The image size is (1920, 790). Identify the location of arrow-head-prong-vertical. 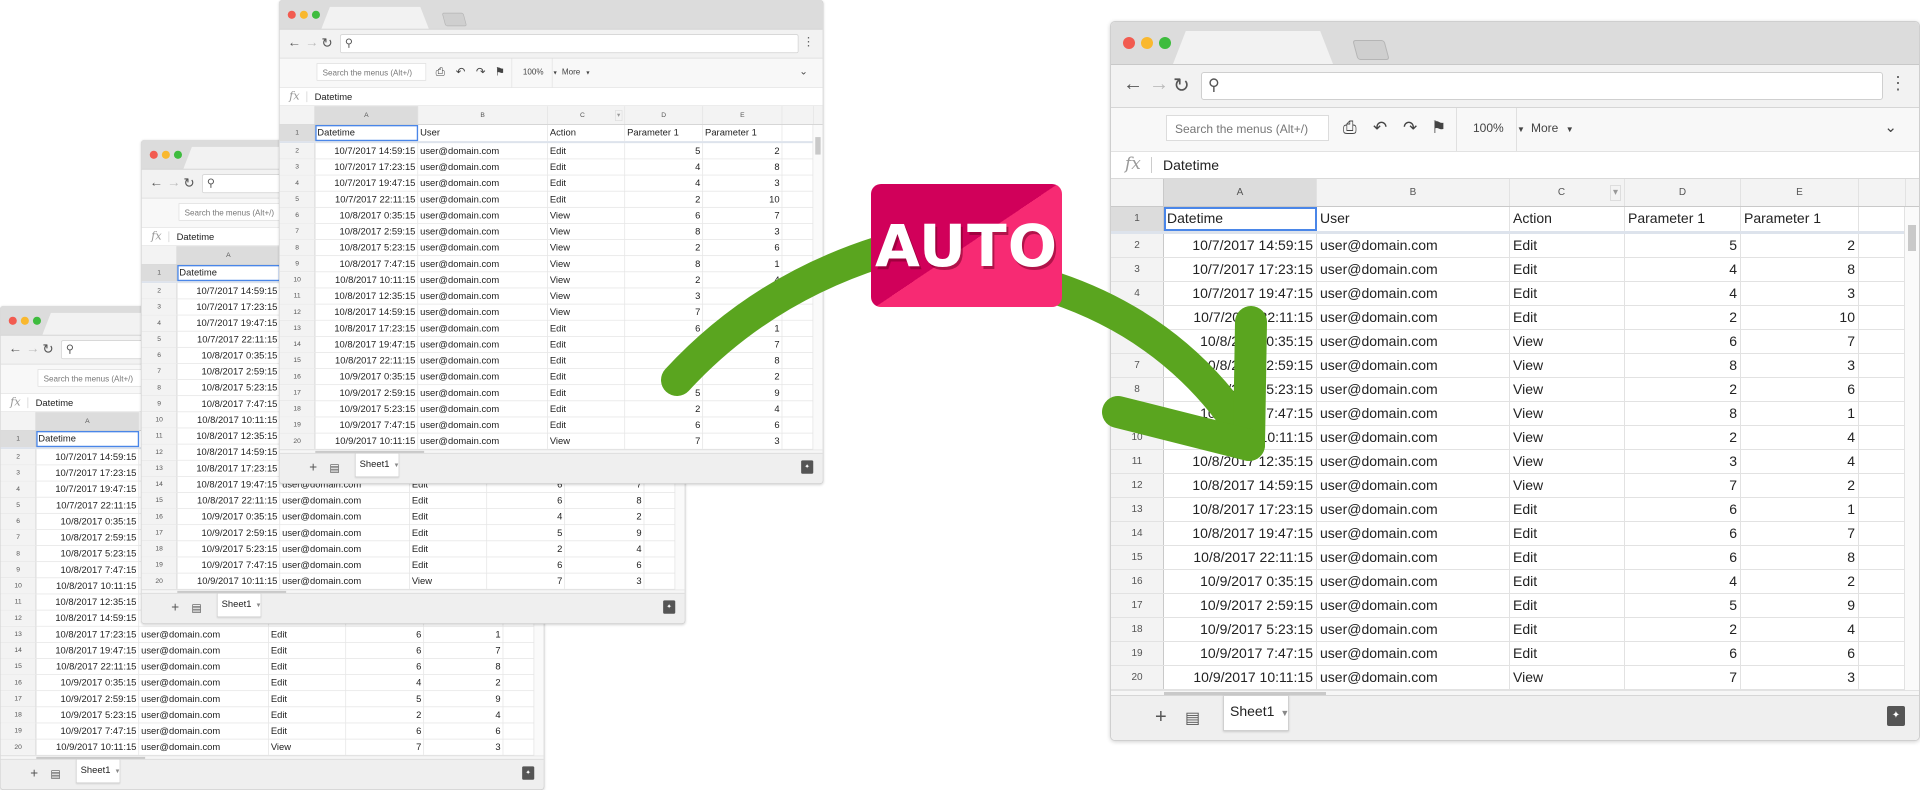
(1250, 383).